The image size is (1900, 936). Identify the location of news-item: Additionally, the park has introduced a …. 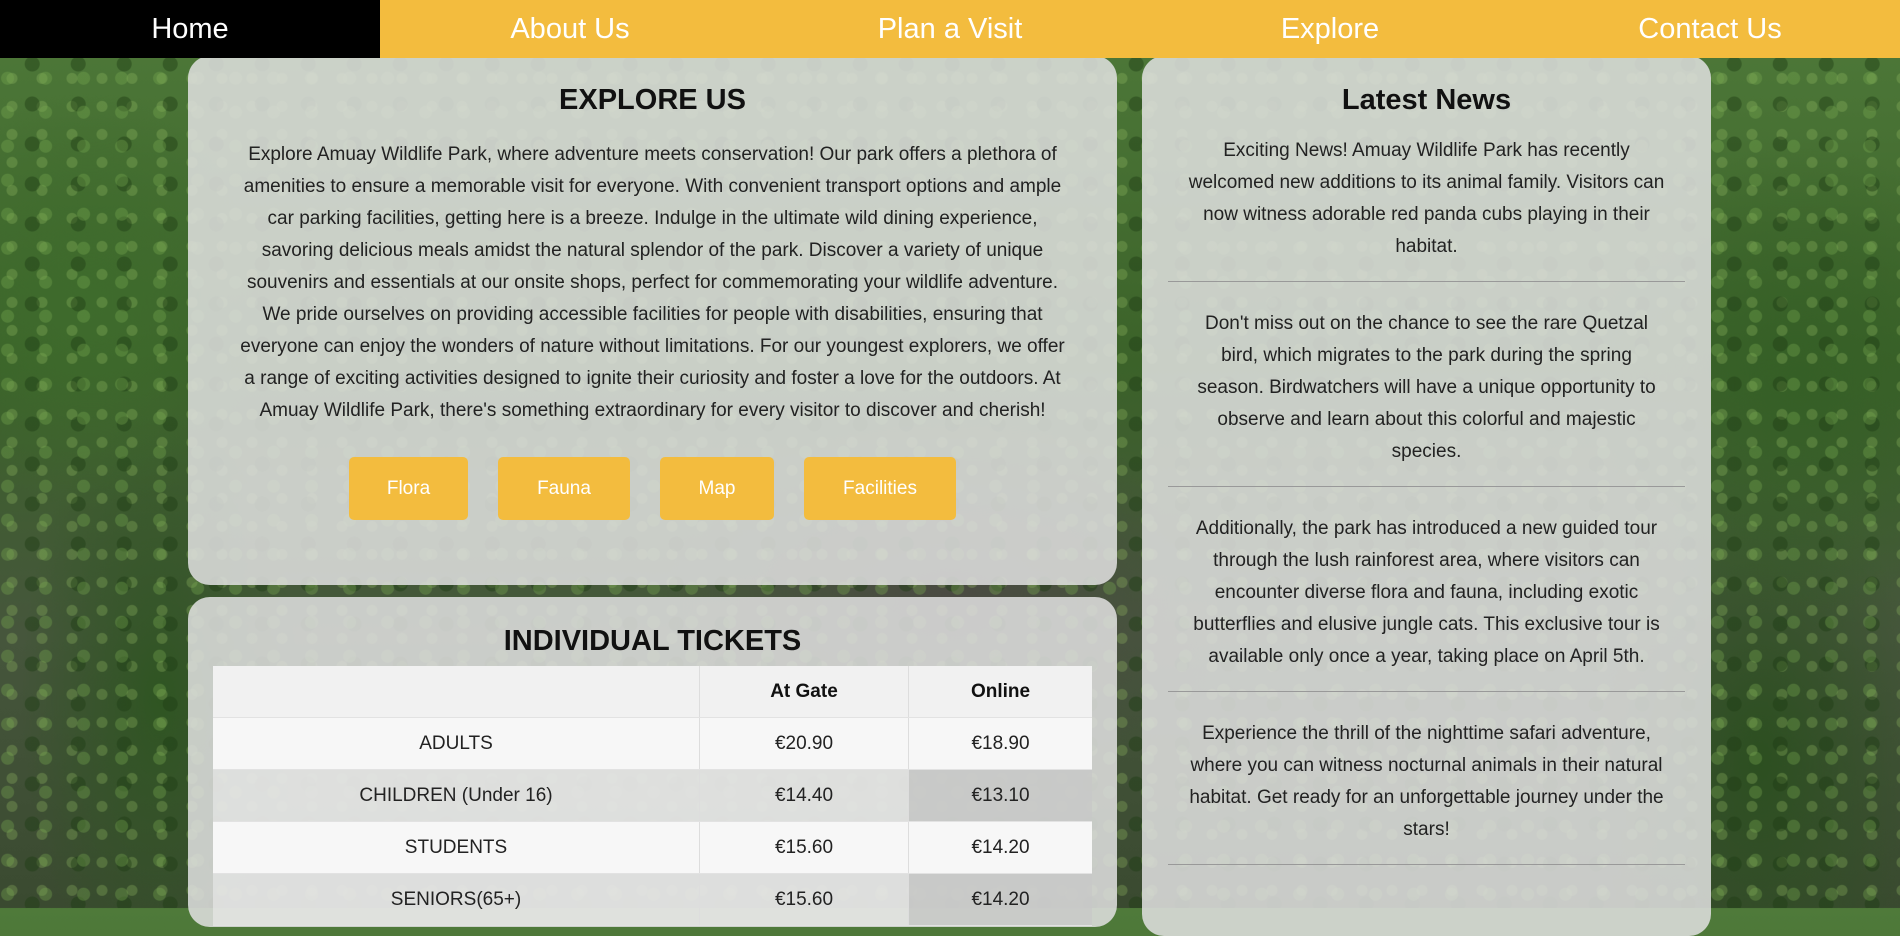
(1426, 602).